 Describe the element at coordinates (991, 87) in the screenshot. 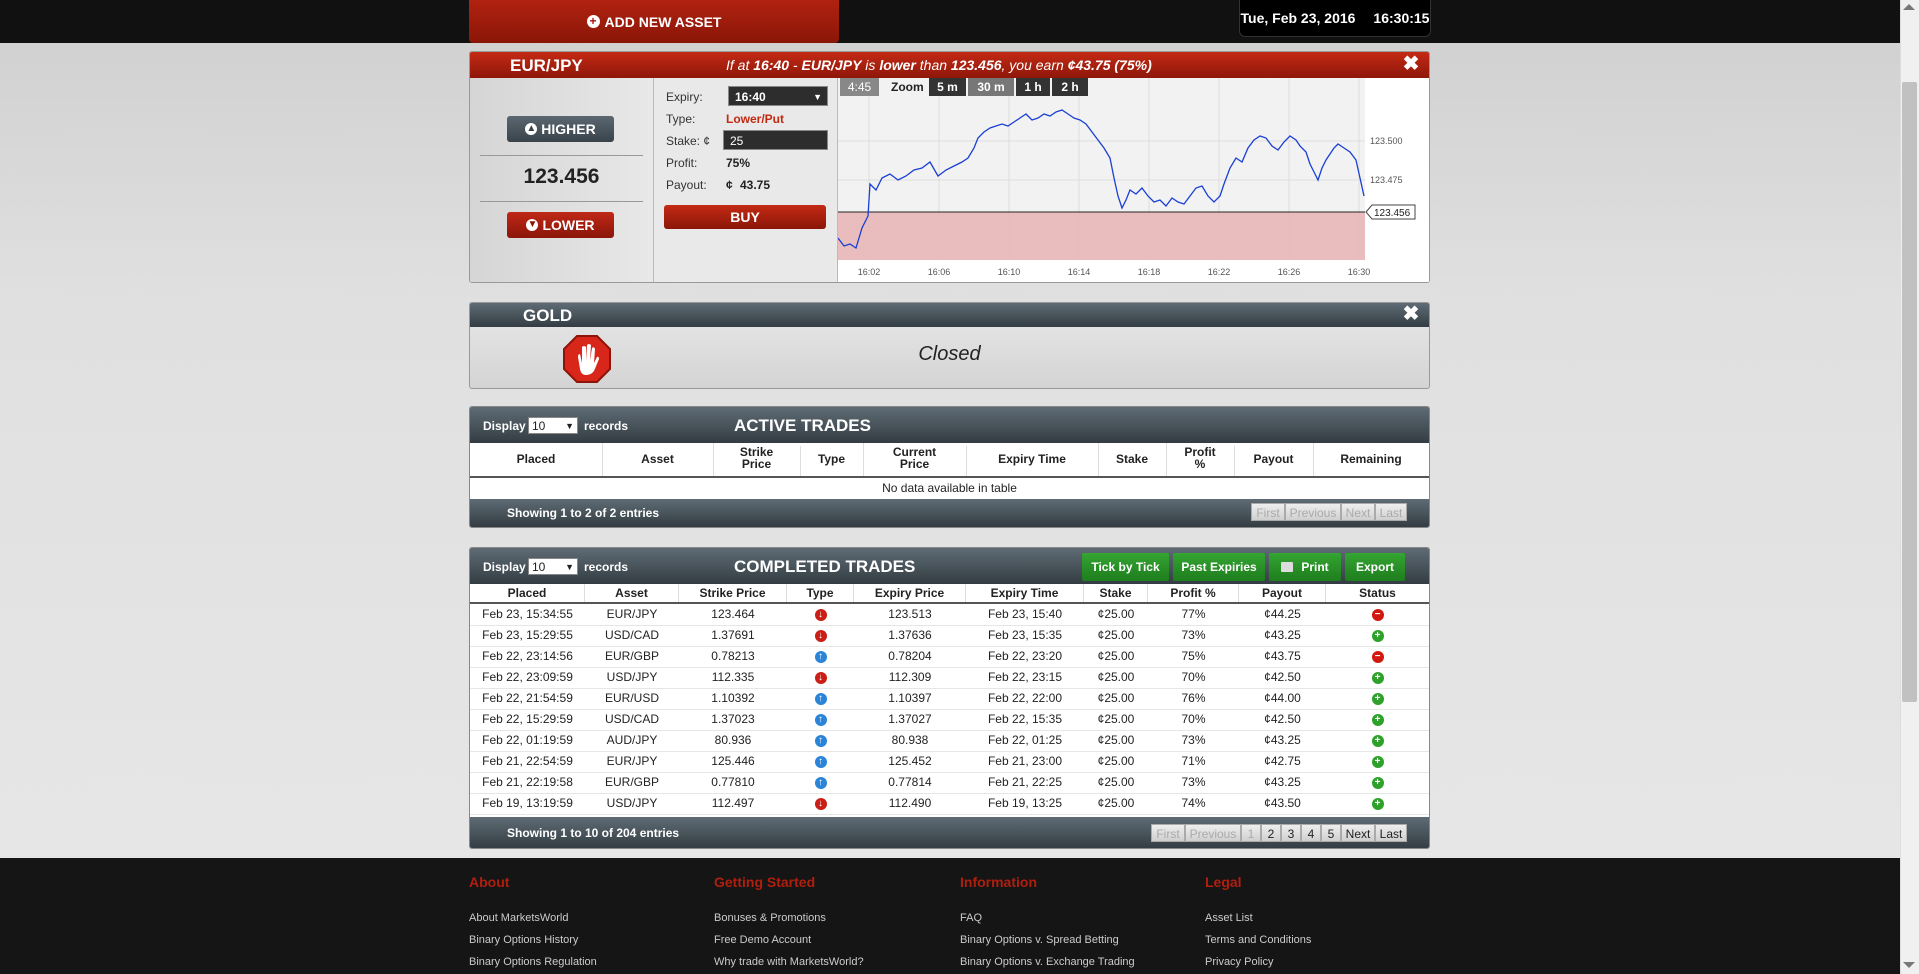

I see `zoom-30m: 30 m` at that location.